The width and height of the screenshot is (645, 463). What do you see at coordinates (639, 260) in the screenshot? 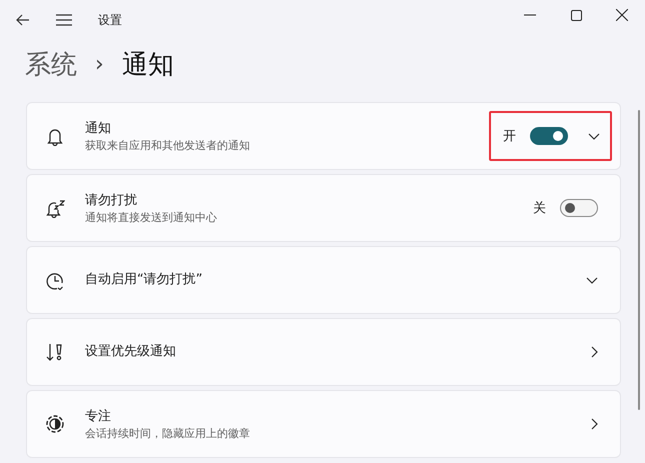
I see `scrollbar` at bounding box center [639, 260].